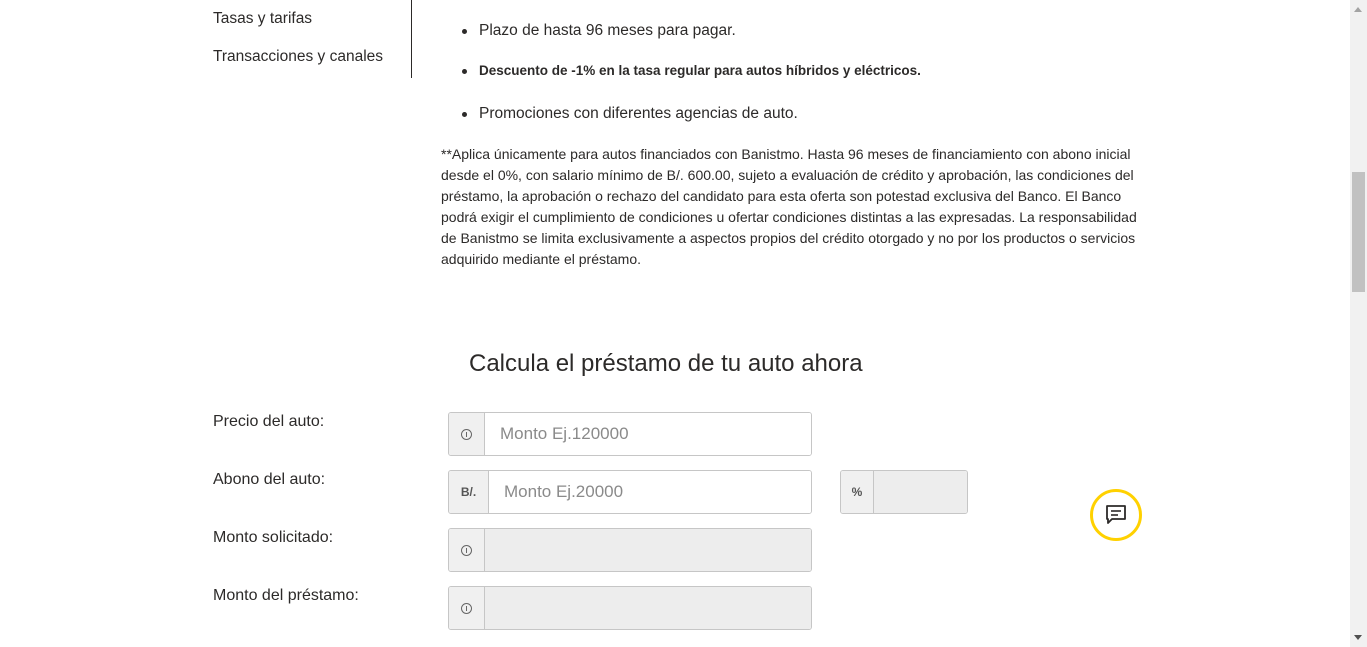  I want to click on percent-addon: %, so click(857, 492).